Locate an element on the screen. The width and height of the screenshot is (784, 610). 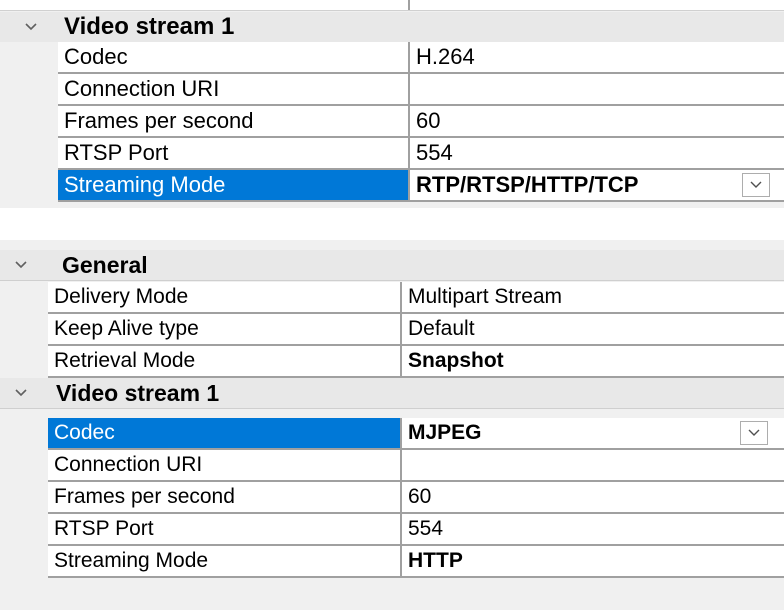
property-value: Snapshot is located at coordinates (593, 362).